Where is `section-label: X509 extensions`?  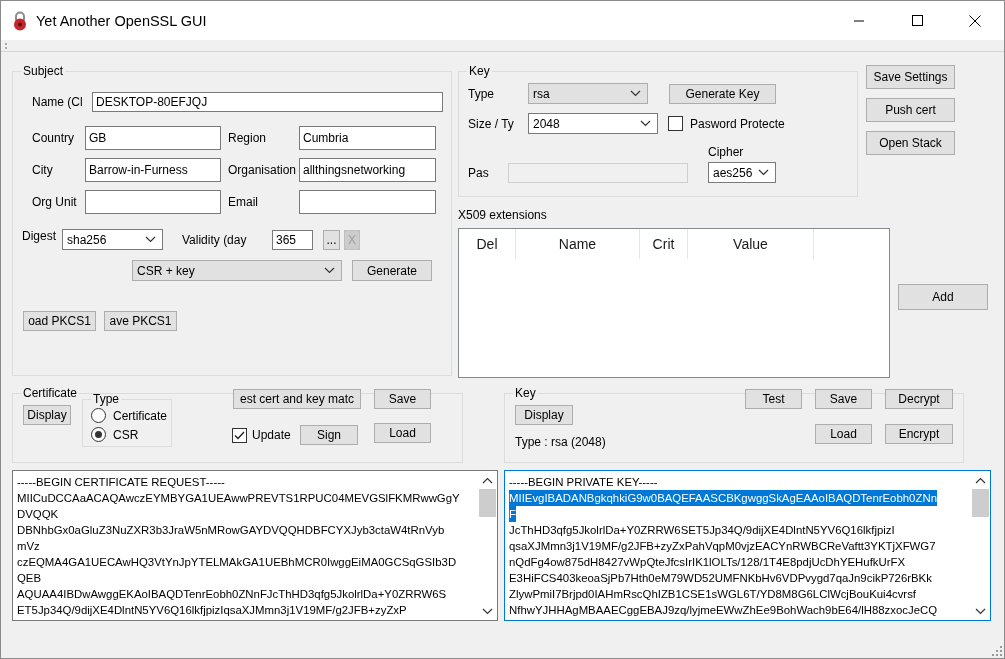 section-label: X509 extensions is located at coordinates (503, 215).